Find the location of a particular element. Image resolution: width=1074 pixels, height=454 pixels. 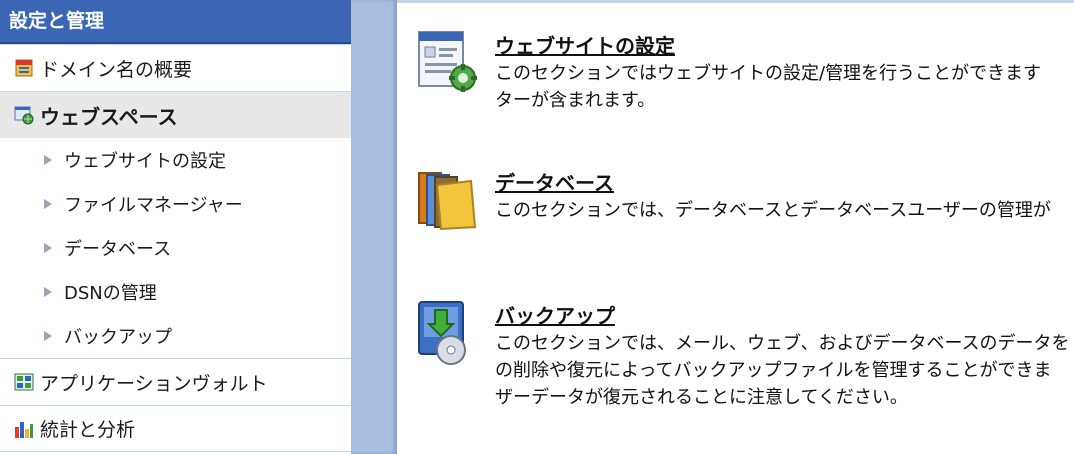

section-title-backup: バックアップ is located at coordinates (555, 314).